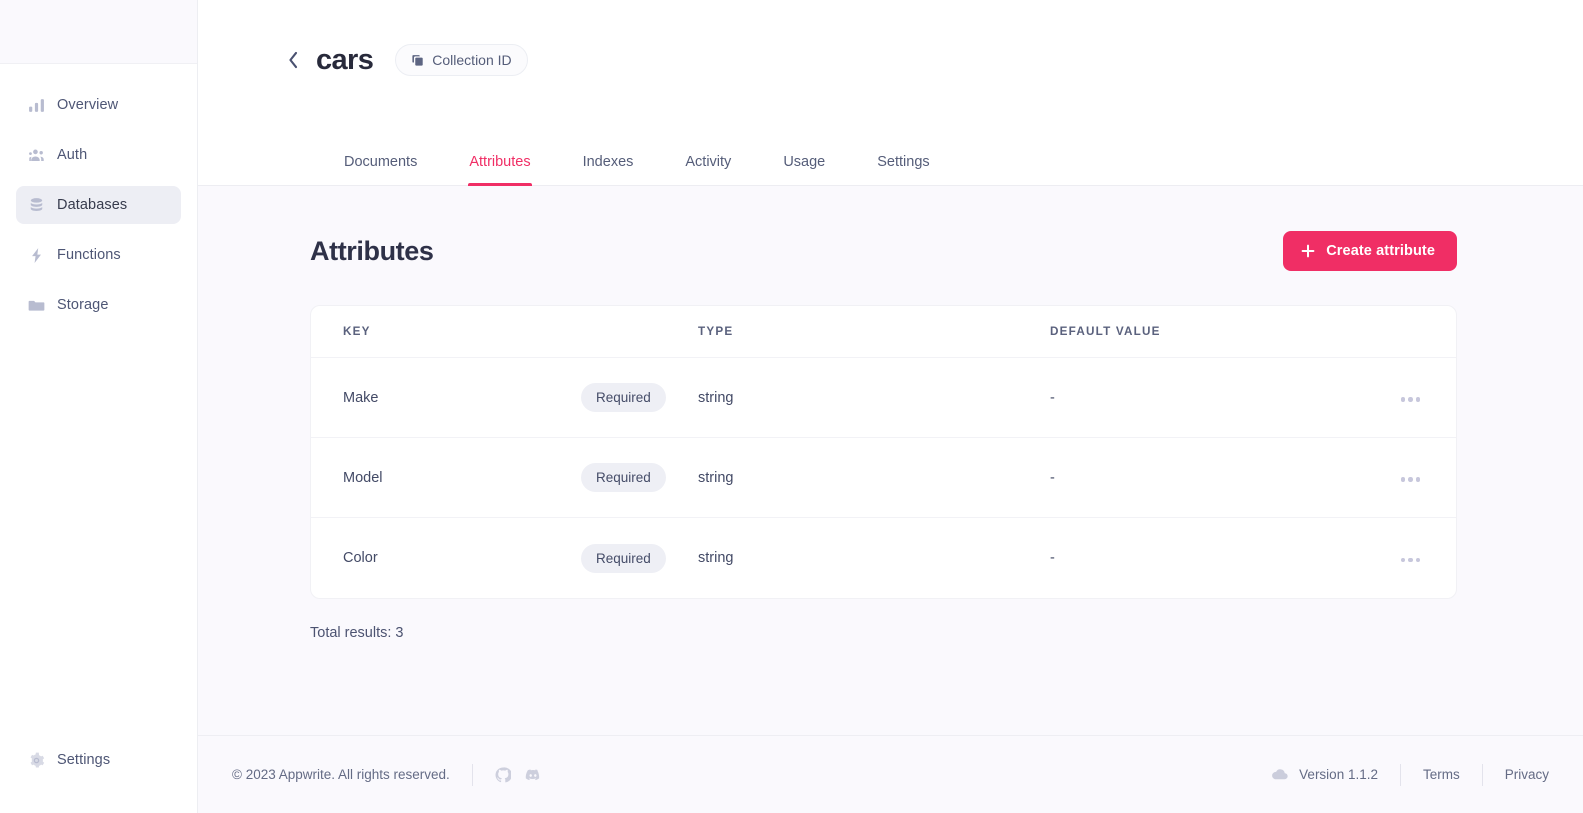 The height and width of the screenshot is (813, 1583). What do you see at coordinates (608, 170) in the screenshot?
I see `tab-indexes: Indexes` at bounding box center [608, 170].